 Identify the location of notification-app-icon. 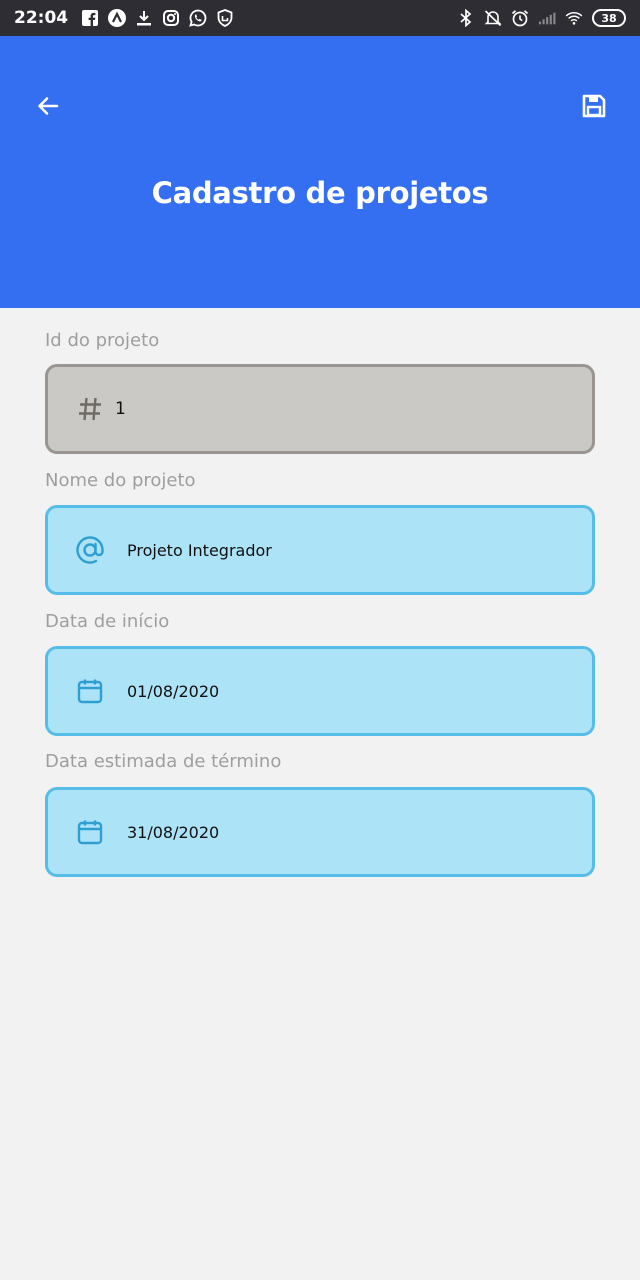
(117, 18).